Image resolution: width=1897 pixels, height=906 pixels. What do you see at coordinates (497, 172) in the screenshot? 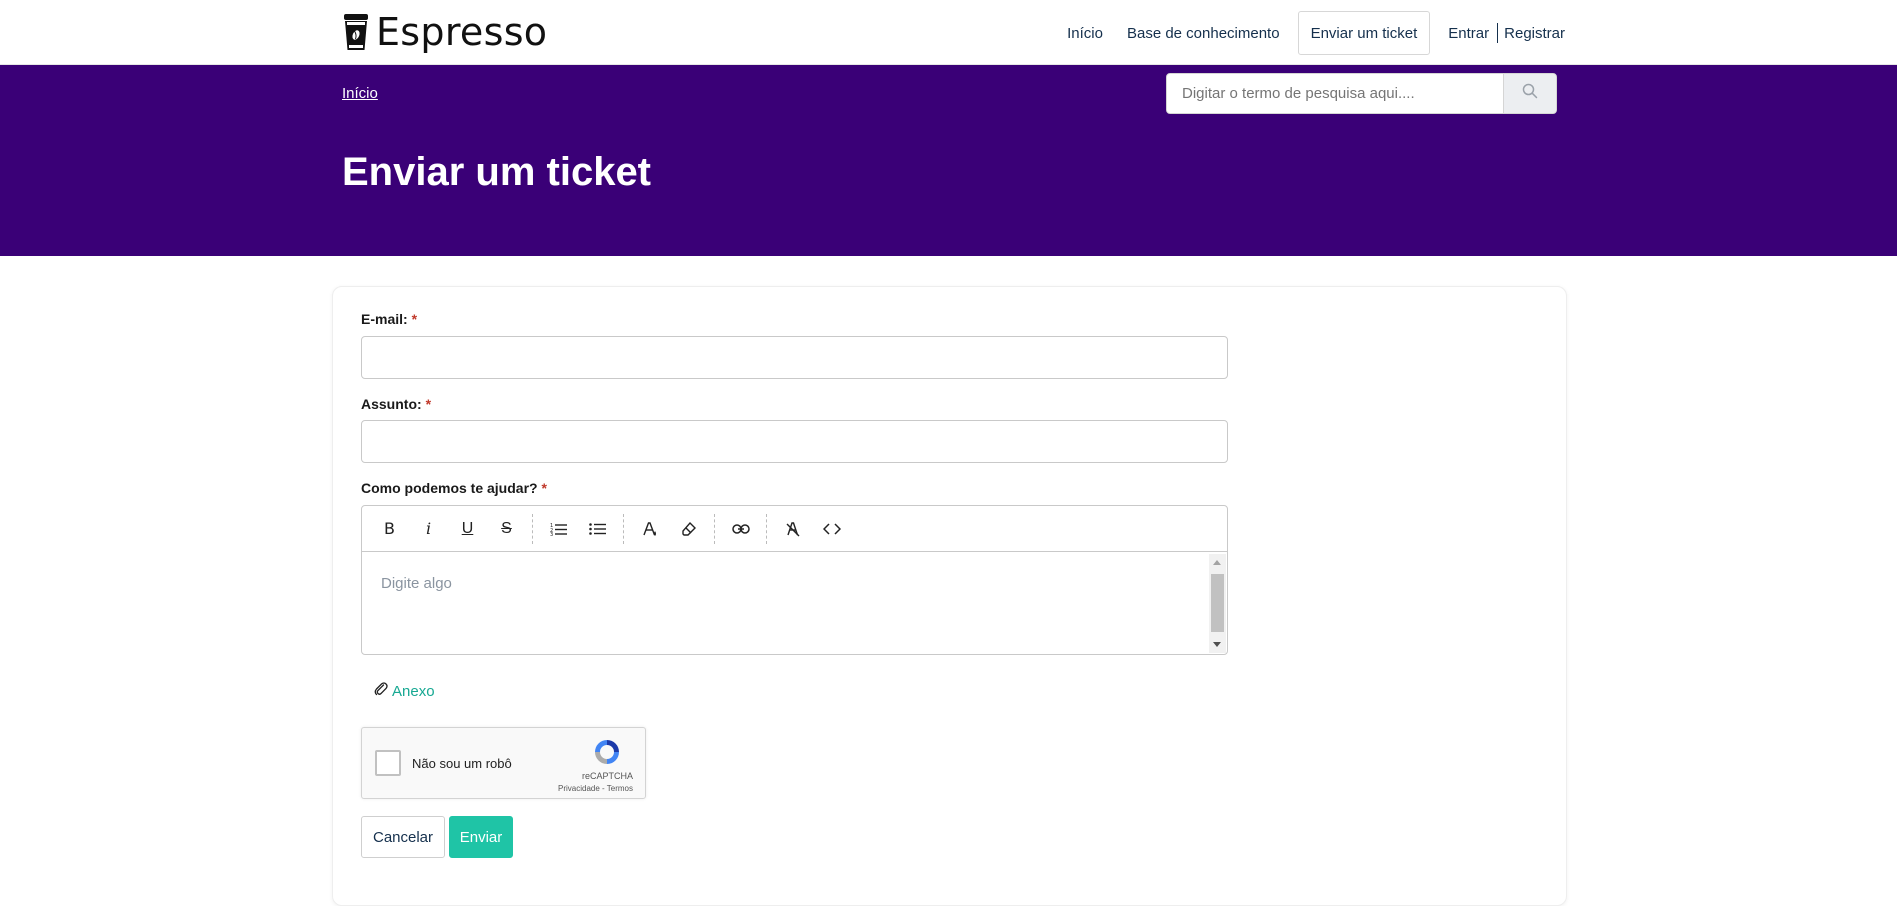
I see `page-title: Enviar um ticket` at bounding box center [497, 172].